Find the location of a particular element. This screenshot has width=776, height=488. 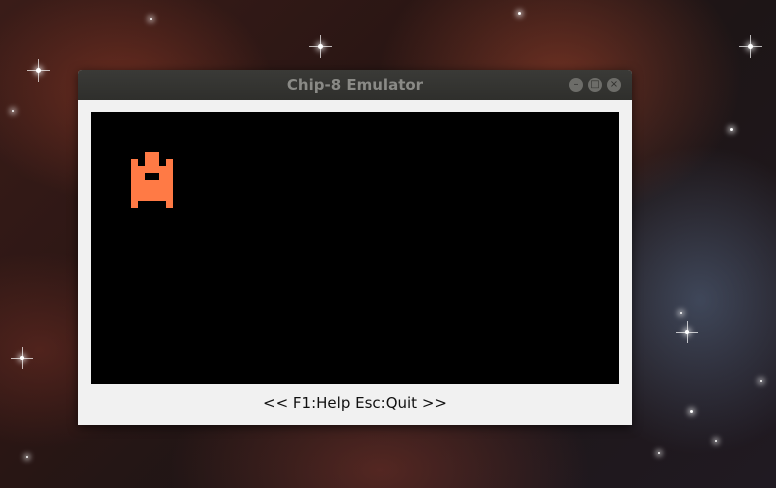

window-title: Chip-8 Emulator is located at coordinates (355, 85).